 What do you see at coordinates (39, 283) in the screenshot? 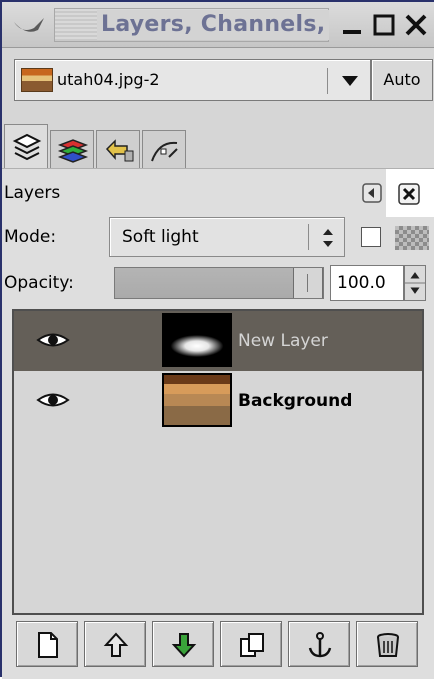
I see `opacity-label: Opacity:` at bounding box center [39, 283].